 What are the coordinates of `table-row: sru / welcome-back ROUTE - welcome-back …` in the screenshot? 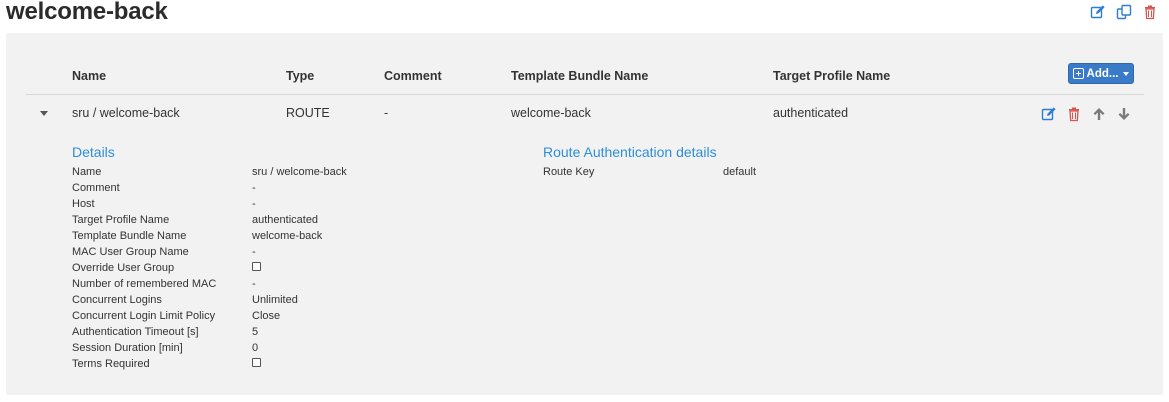 It's located at (585, 113).